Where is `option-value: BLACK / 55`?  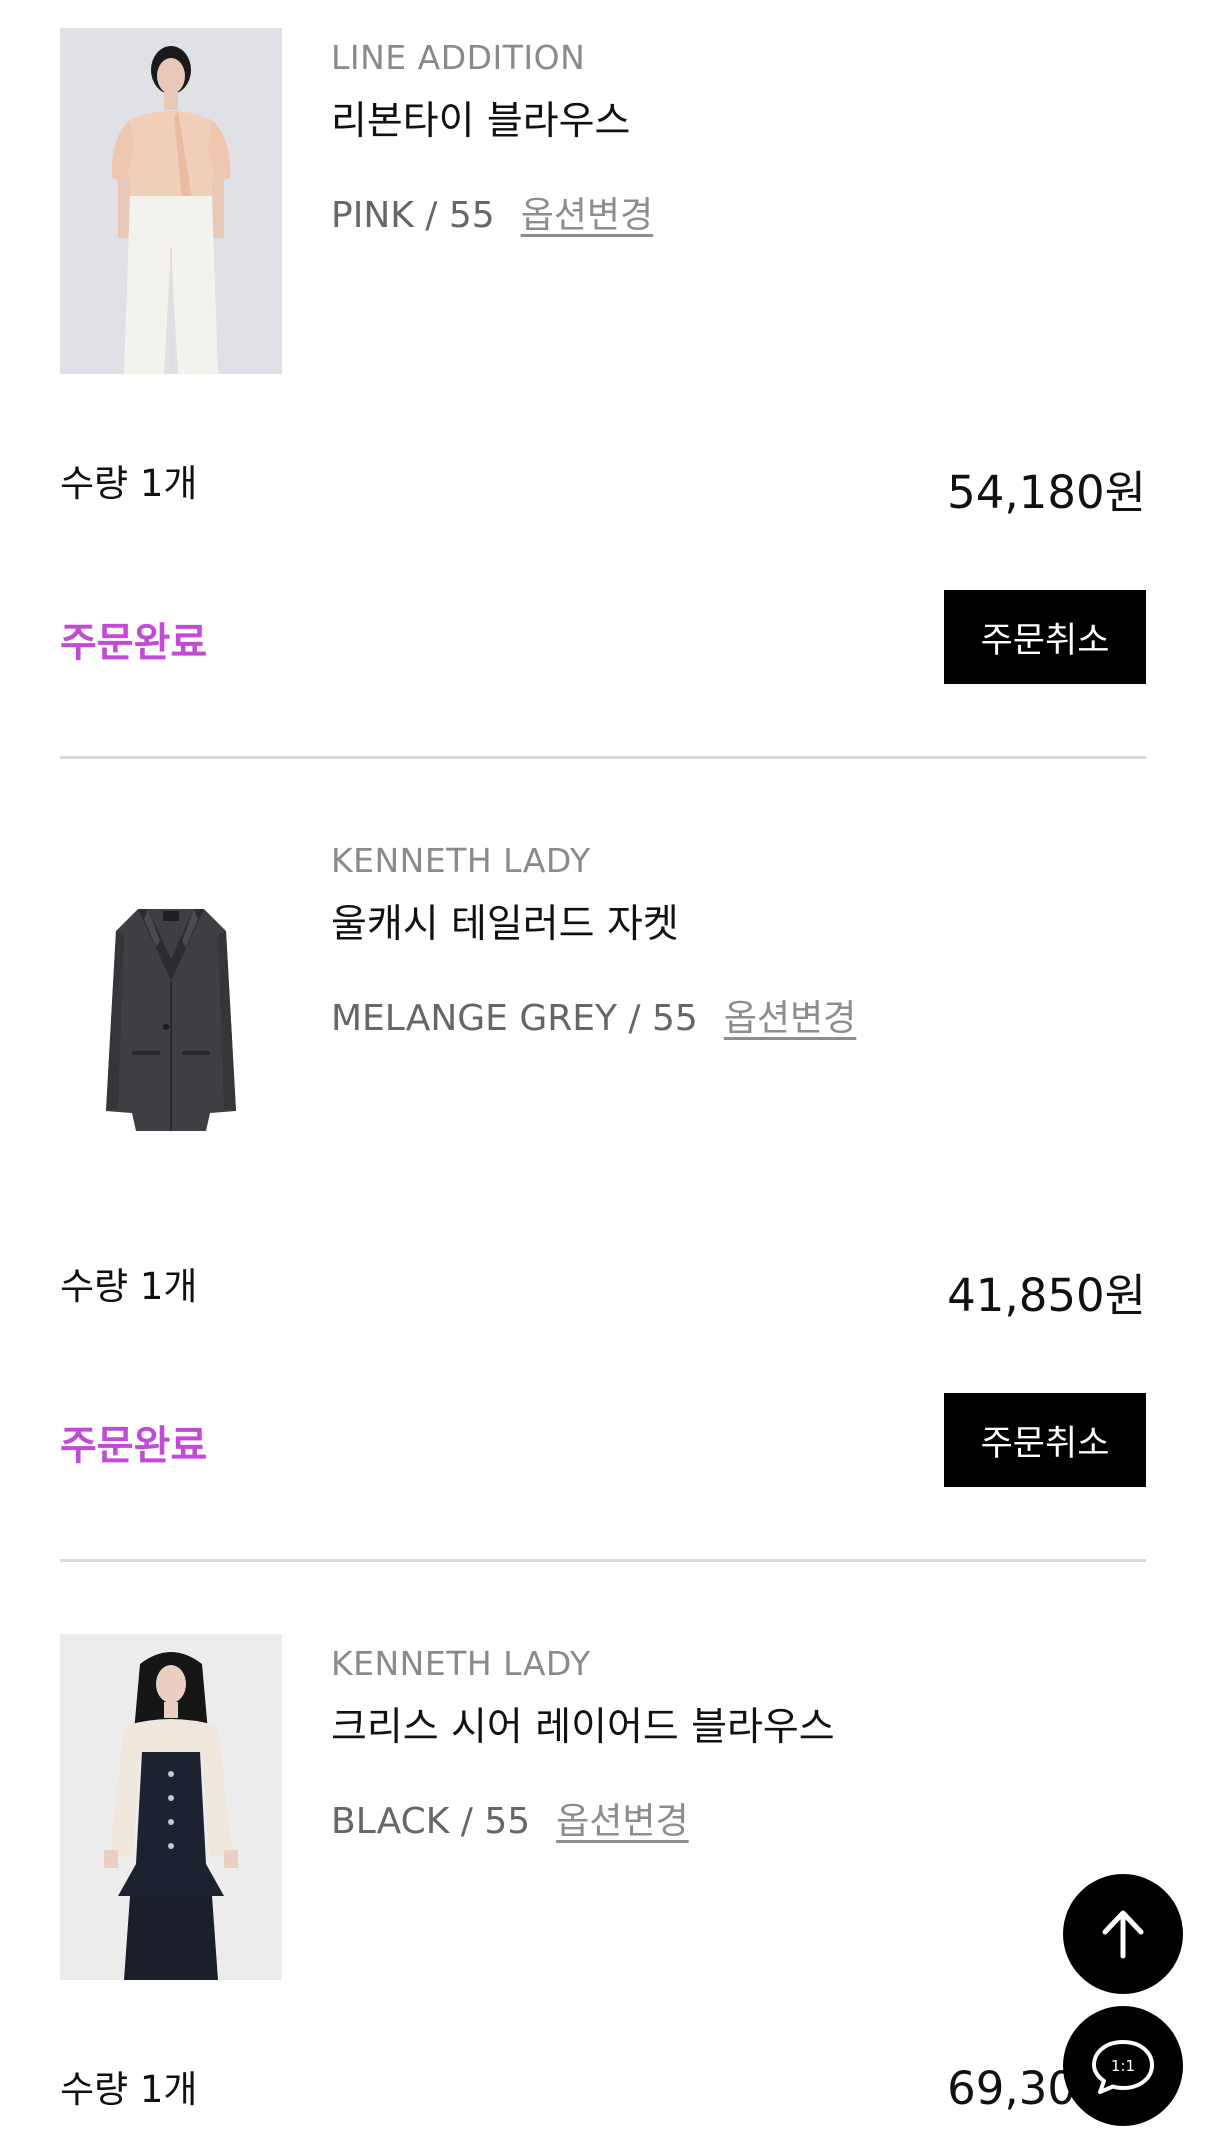
option-value: BLACK / 55 is located at coordinates (431, 1821).